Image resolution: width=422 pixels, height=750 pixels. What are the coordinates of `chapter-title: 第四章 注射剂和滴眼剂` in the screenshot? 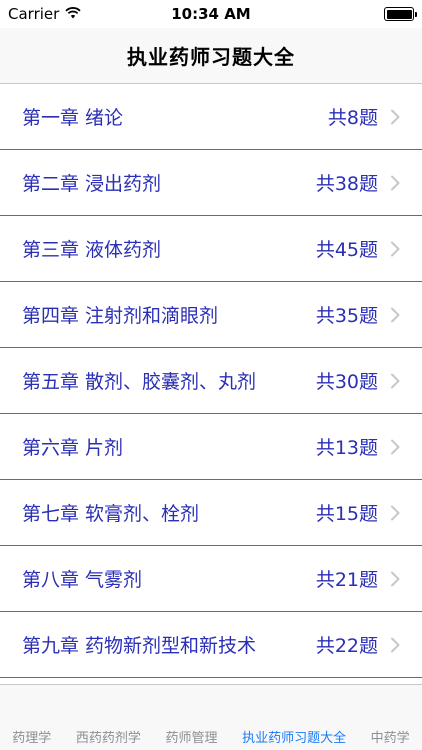 It's located at (120, 316).